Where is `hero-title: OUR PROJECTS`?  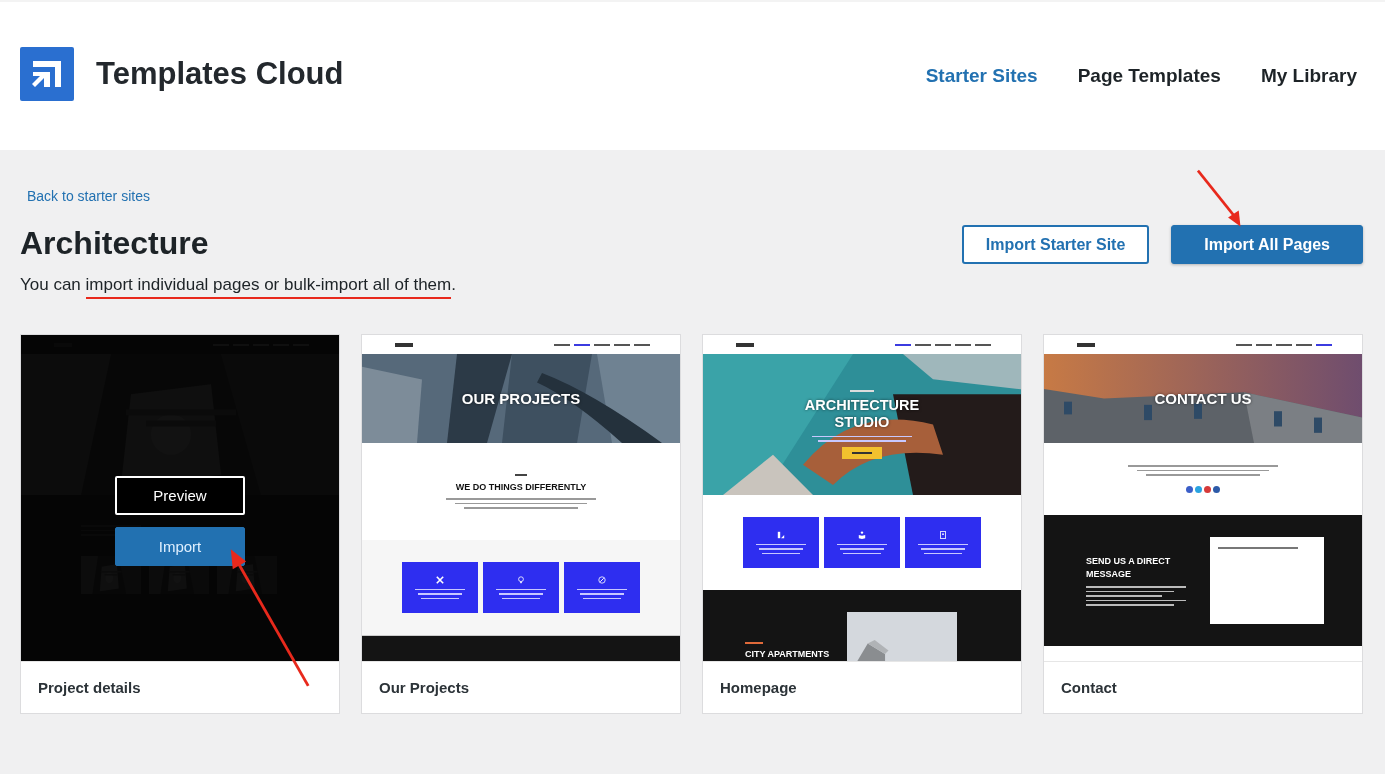 hero-title: OUR PROJECTS is located at coordinates (521, 398).